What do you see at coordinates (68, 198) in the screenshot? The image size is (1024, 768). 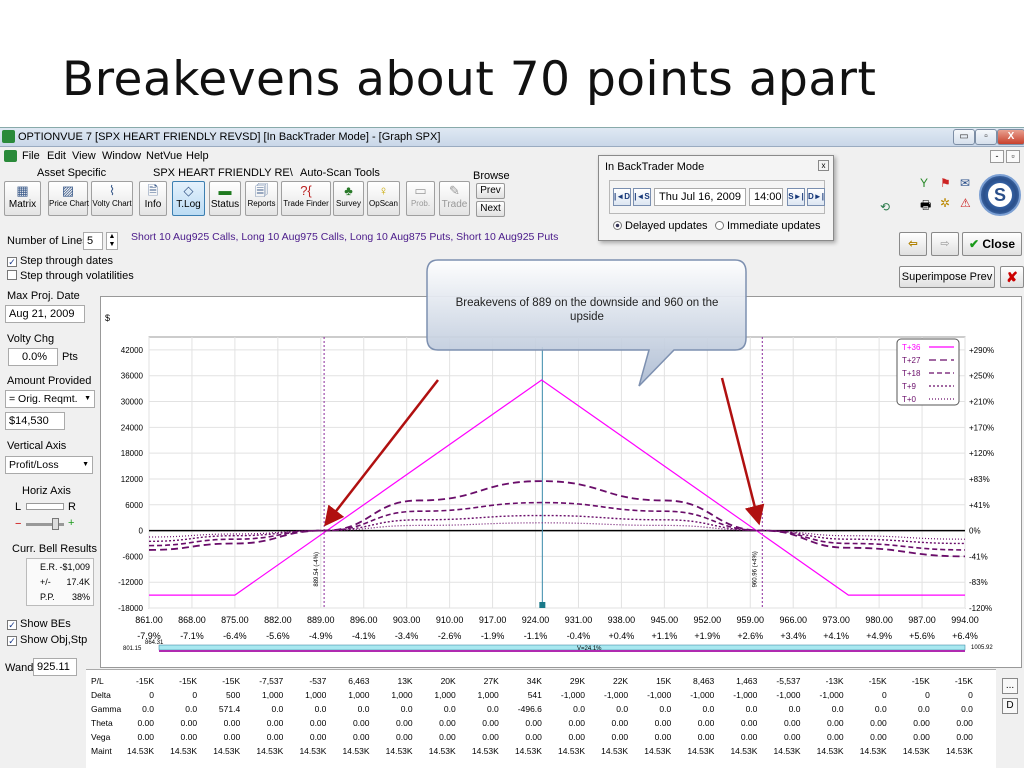 I see `price-chart-button: ▨ Price Chart` at bounding box center [68, 198].